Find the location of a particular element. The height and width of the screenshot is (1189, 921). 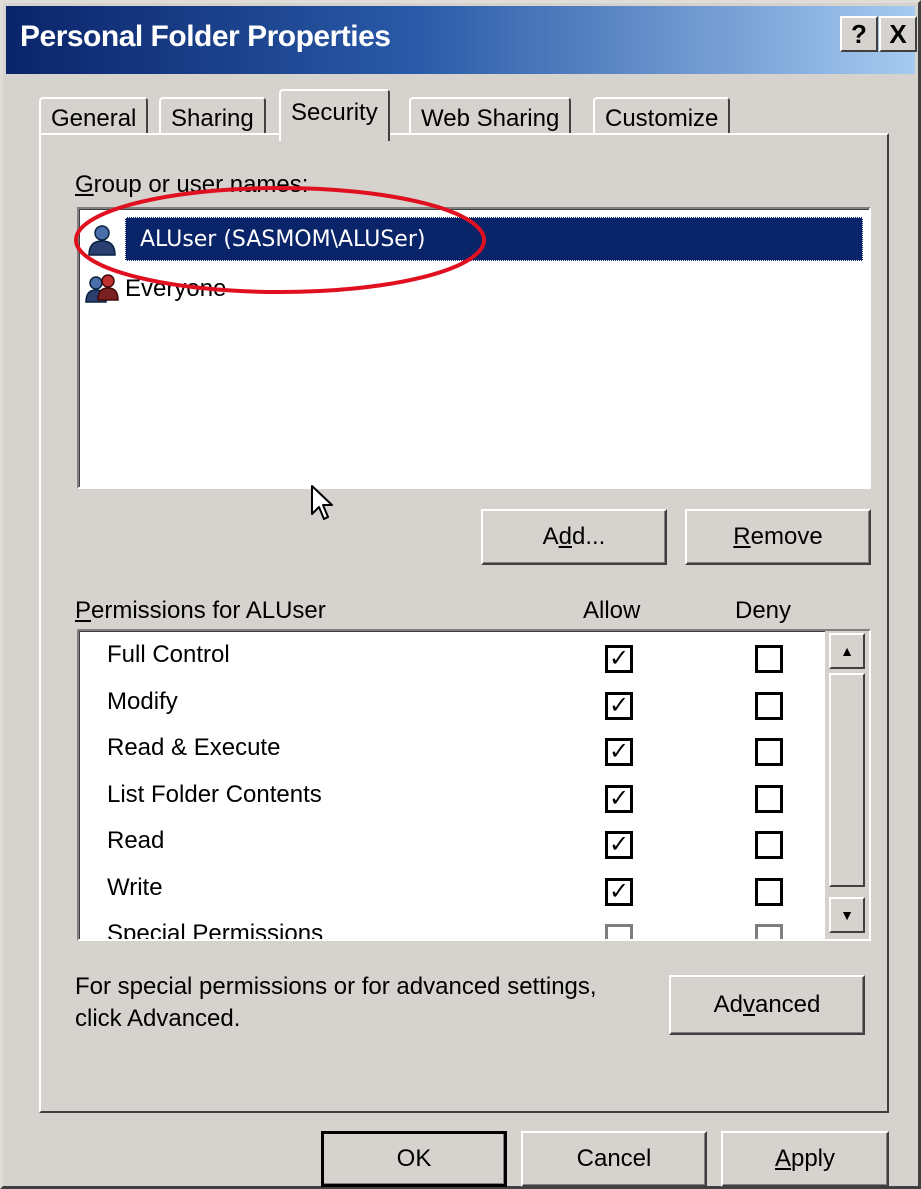

mouse-pointer-icon is located at coordinates (322, 502).